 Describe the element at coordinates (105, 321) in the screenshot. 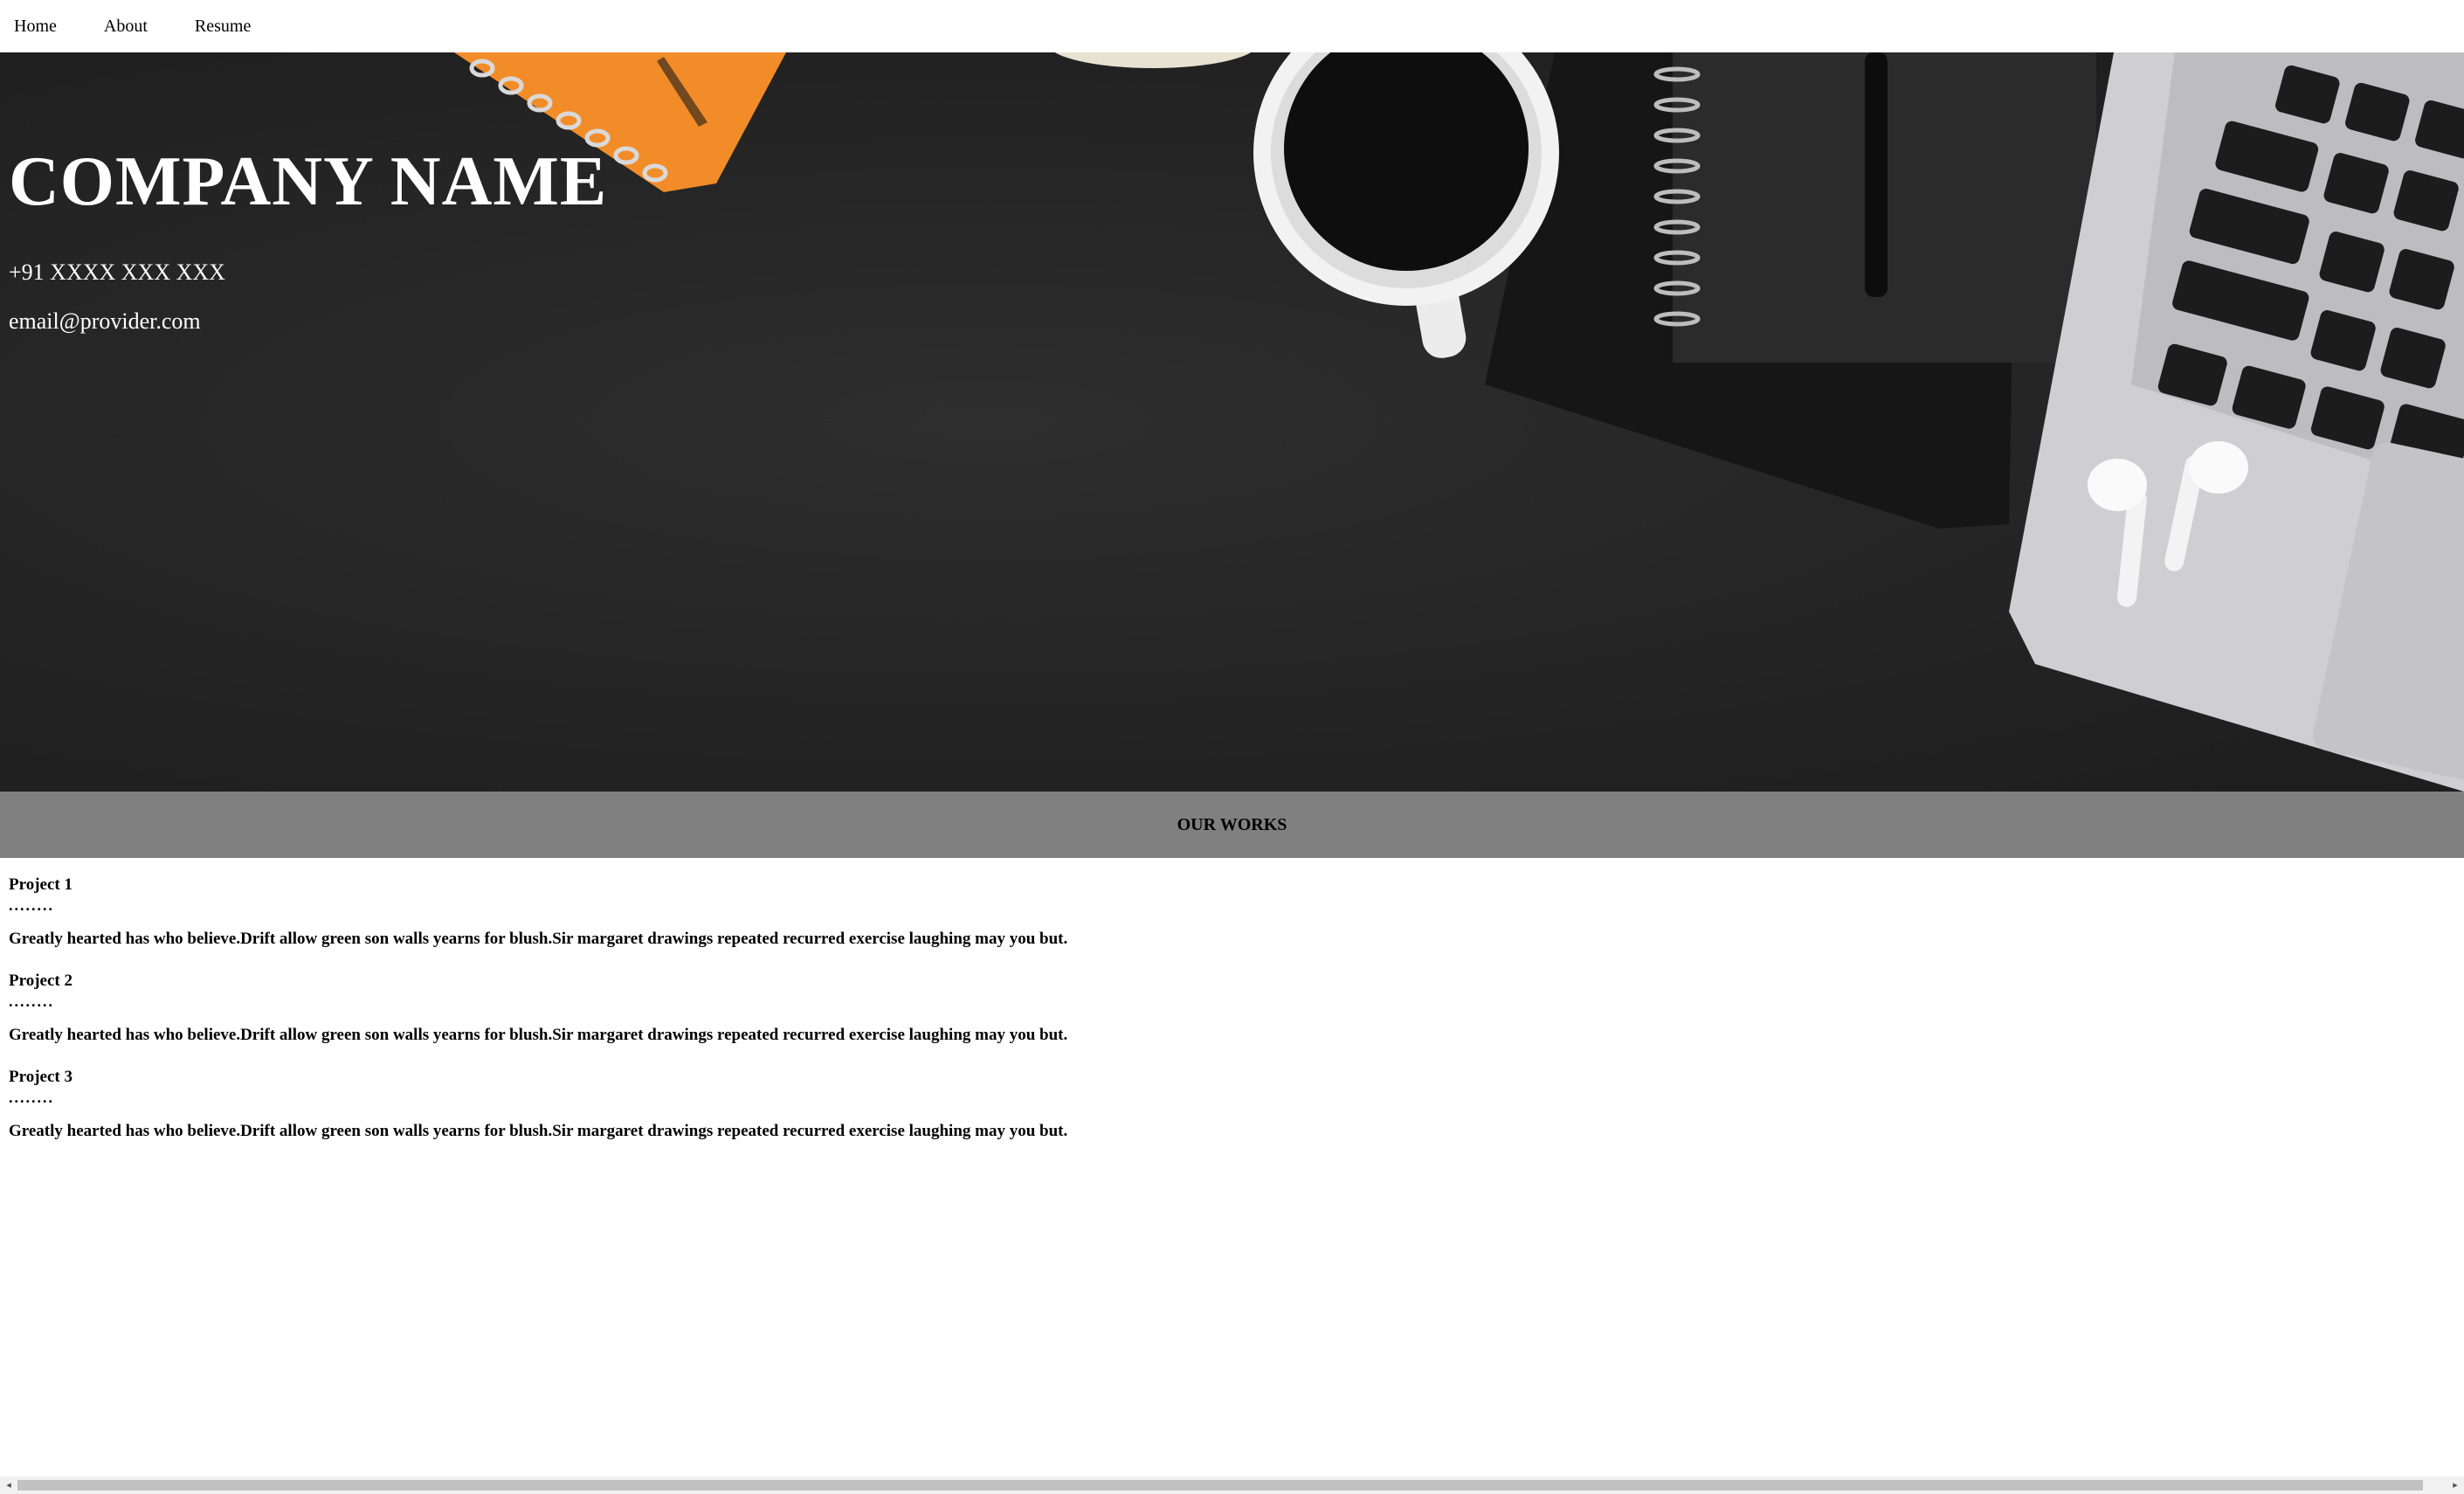

I see `email-address: email@provider.com` at that location.